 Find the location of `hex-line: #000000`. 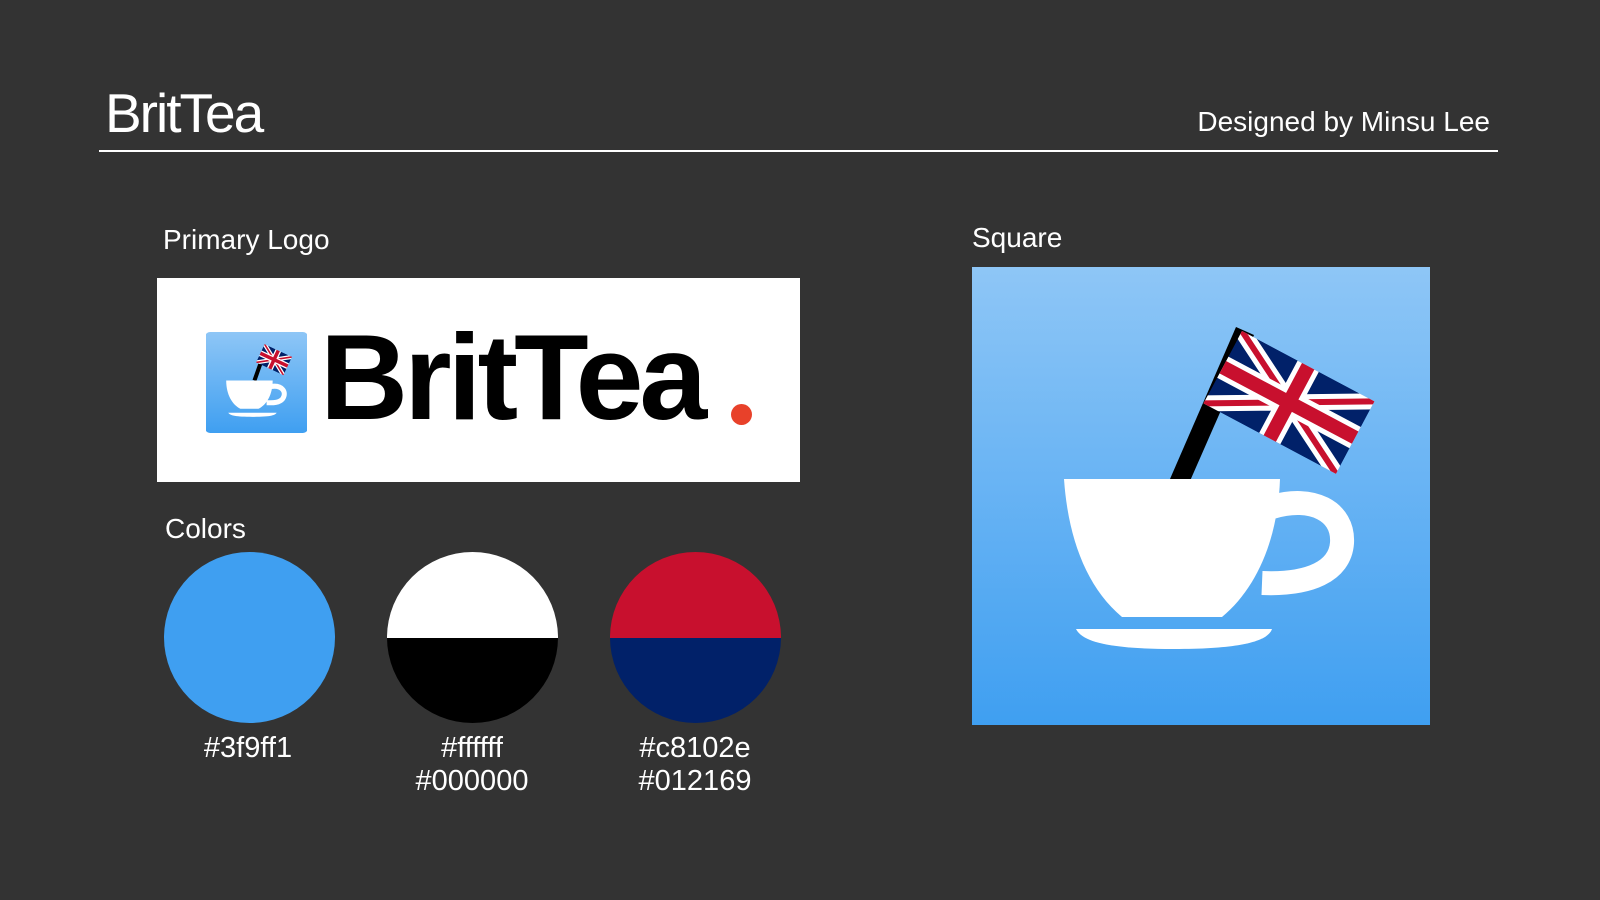

hex-line: #000000 is located at coordinates (472, 781).